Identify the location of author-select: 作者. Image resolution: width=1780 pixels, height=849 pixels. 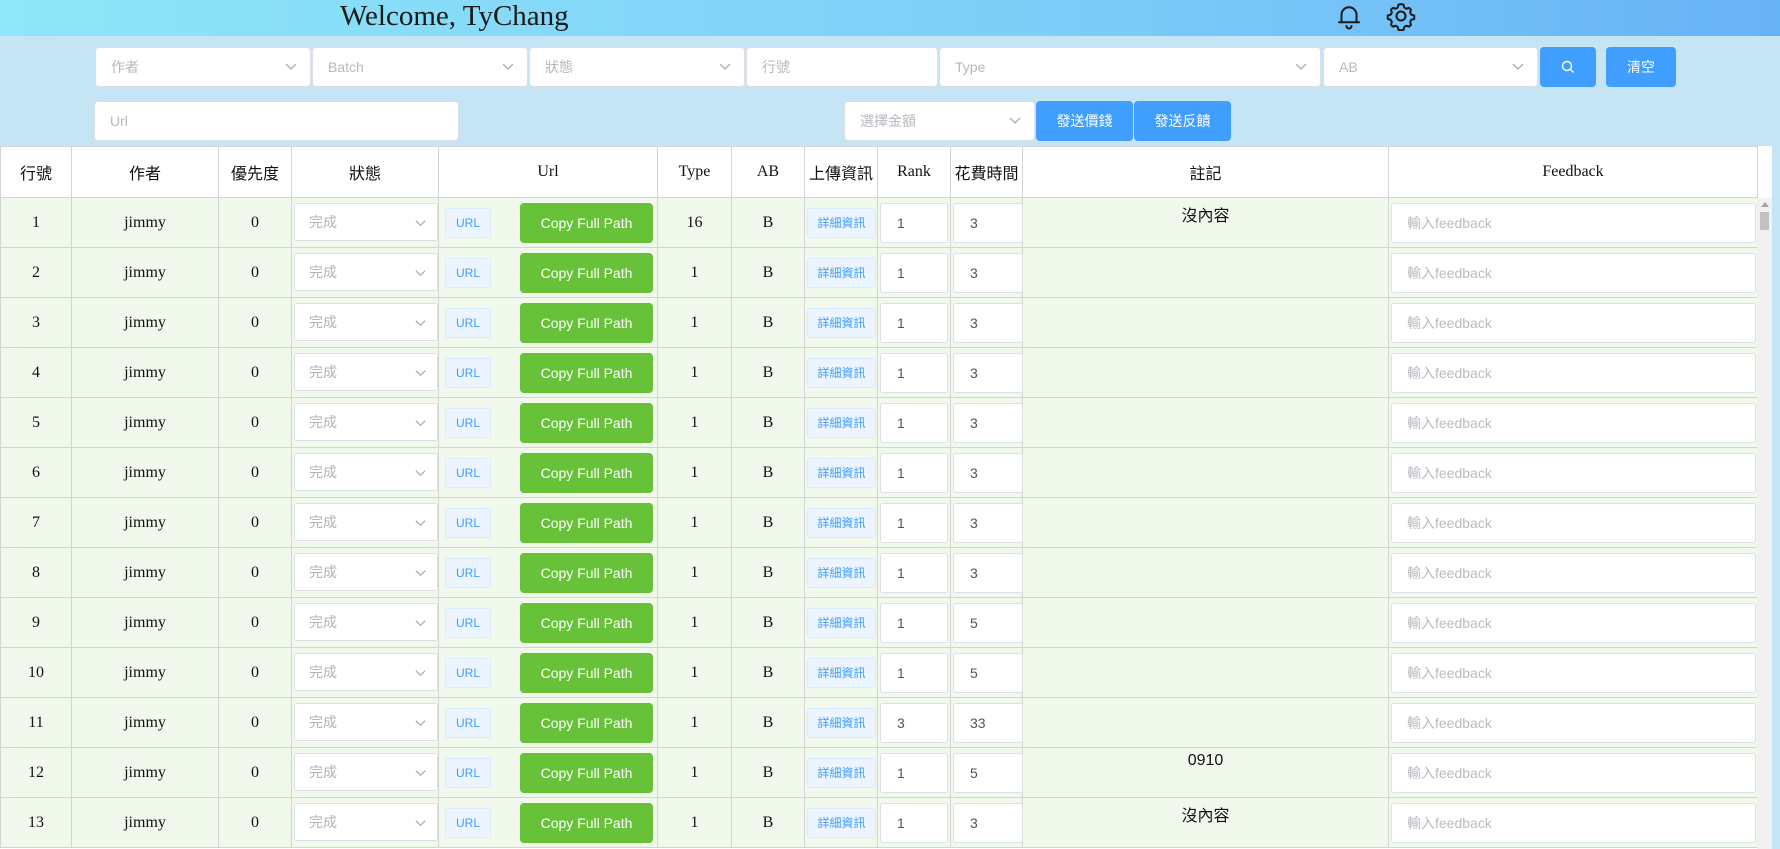
(203, 67).